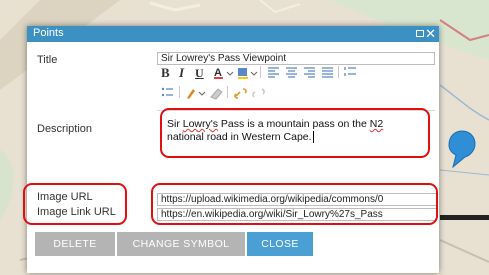 This screenshot has width=489, height=275. What do you see at coordinates (233, 34) in the screenshot?
I see `dialog-titlebar: Points ✕` at bounding box center [233, 34].